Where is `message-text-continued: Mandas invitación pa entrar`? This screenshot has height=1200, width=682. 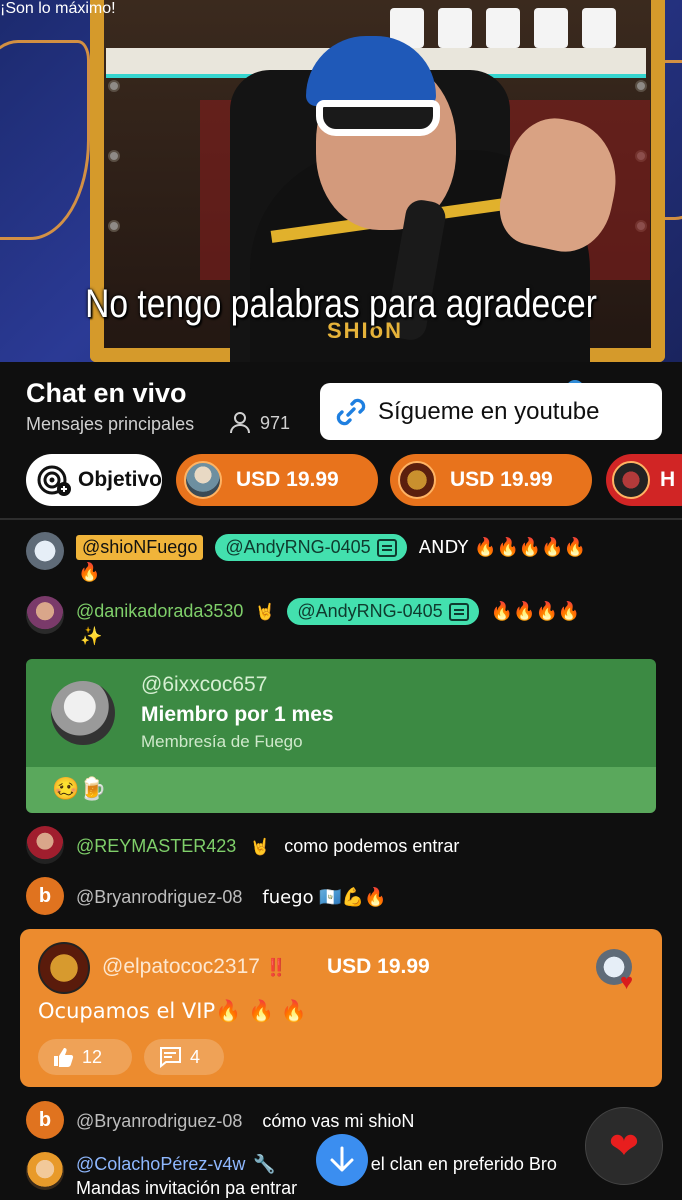
message-text-continued: Mandas invitación pa entrar is located at coordinates (187, 1188).